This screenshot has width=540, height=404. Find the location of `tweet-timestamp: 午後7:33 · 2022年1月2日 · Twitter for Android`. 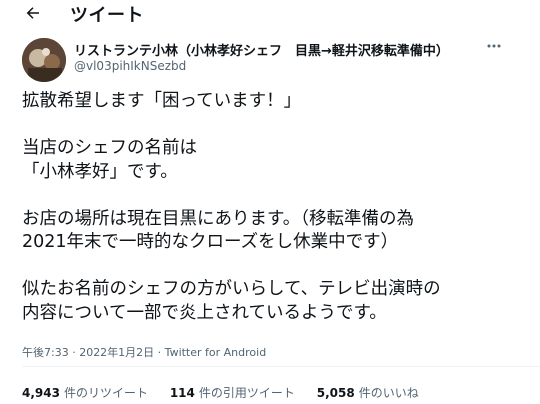

tweet-timestamp: 午後7:33 · 2022年1月2日 · Twitter for Android is located at coordinates (144, 352).